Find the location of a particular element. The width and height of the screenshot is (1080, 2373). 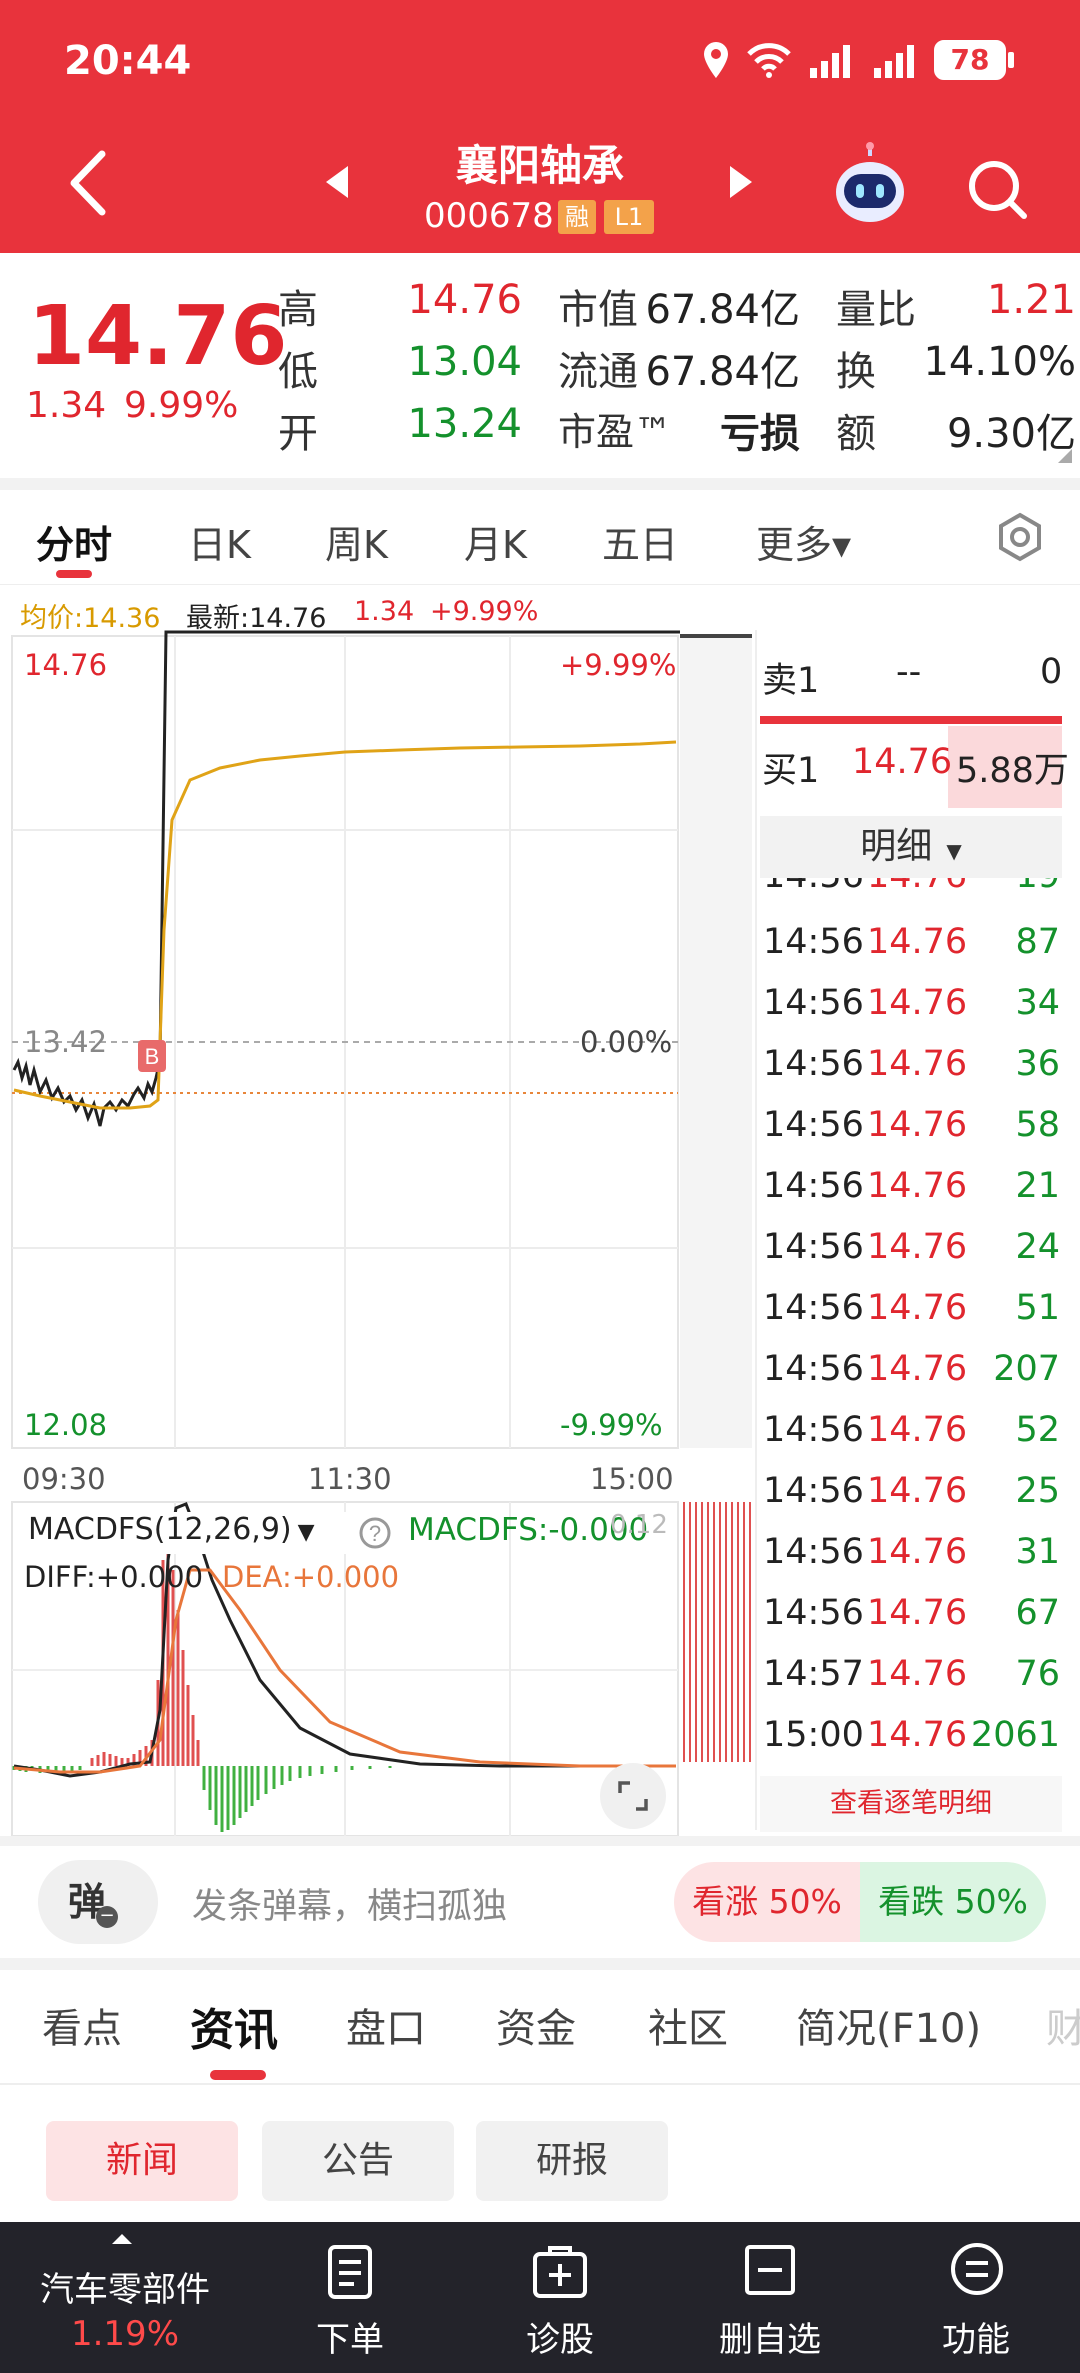

tab-funds: 资金 is located at coordinates (536, 2025).